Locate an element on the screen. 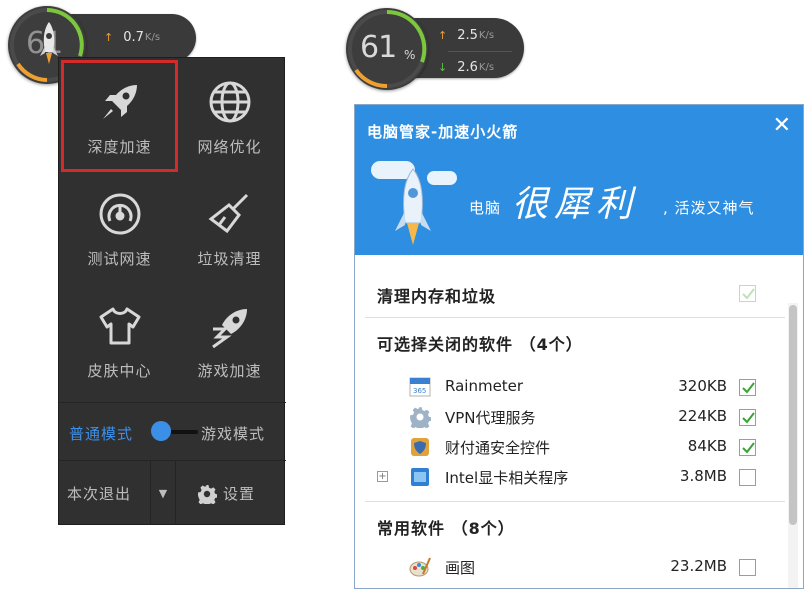 Image resolution: width=809 pixels, height=589 pixels. download-value: 2.6 is located at coordinates (467, 67).